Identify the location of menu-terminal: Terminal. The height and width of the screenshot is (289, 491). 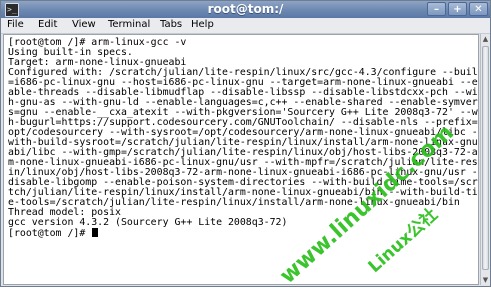
(129, 24).